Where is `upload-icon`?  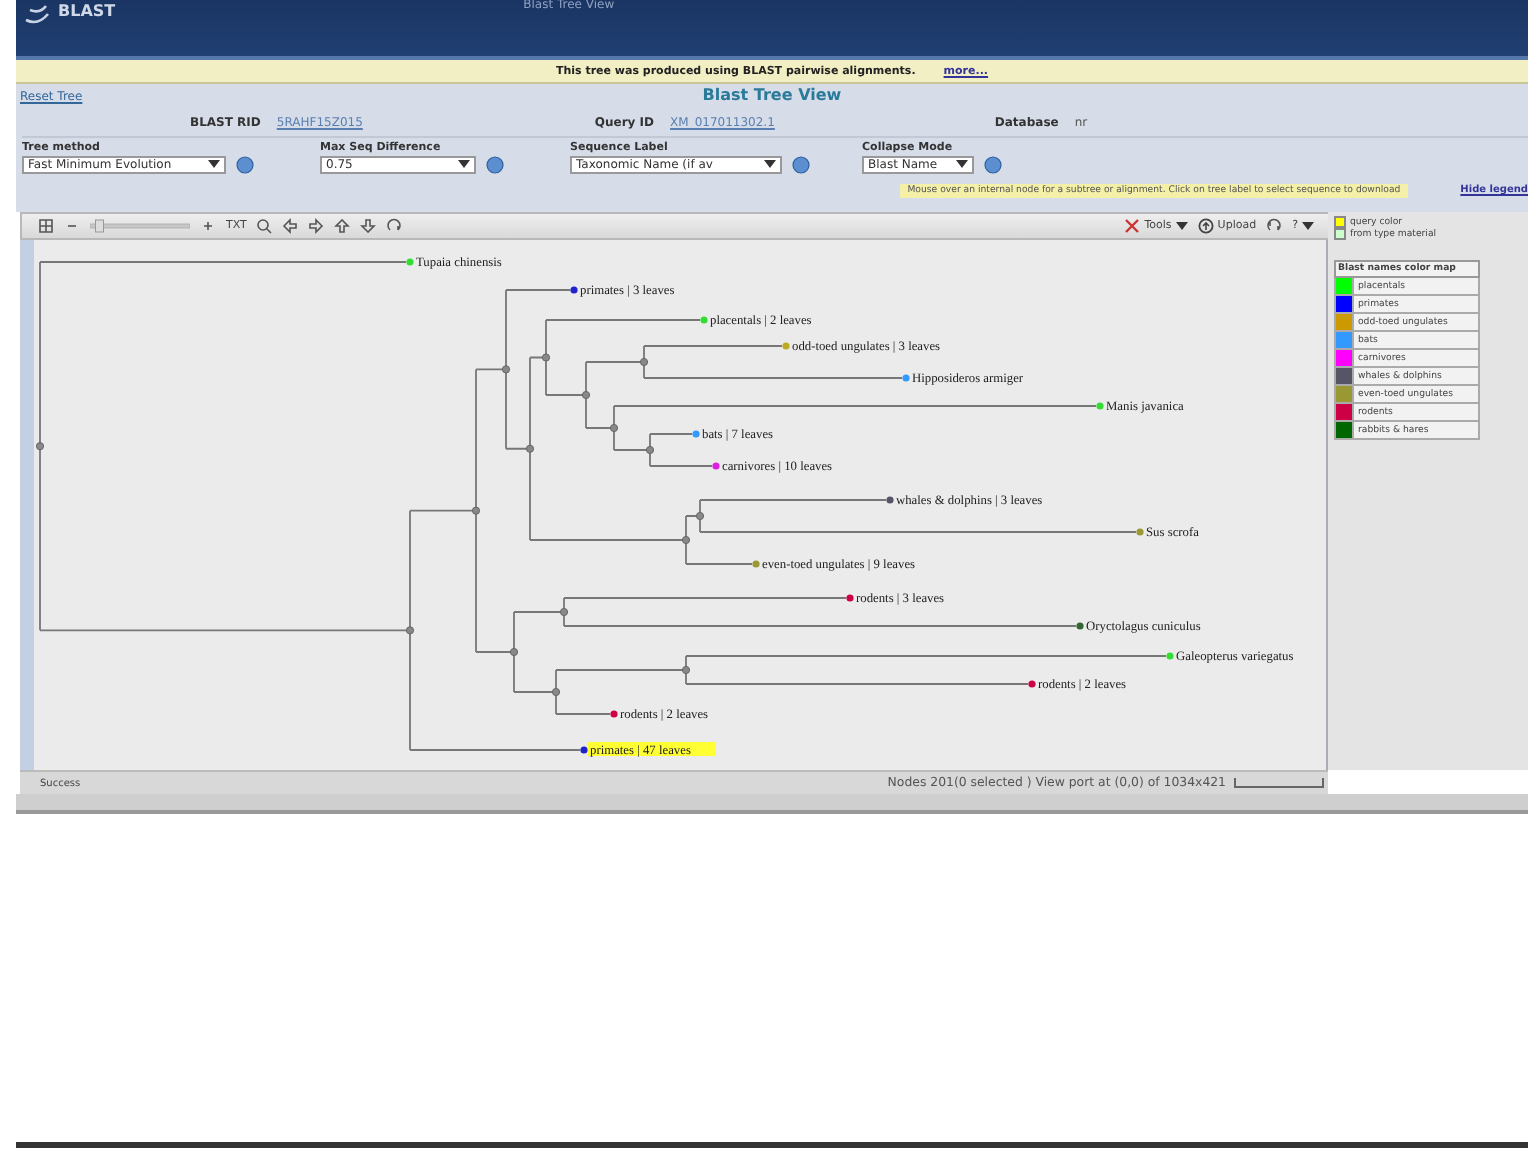
upload-icon is located at coordinates (1205, 226).